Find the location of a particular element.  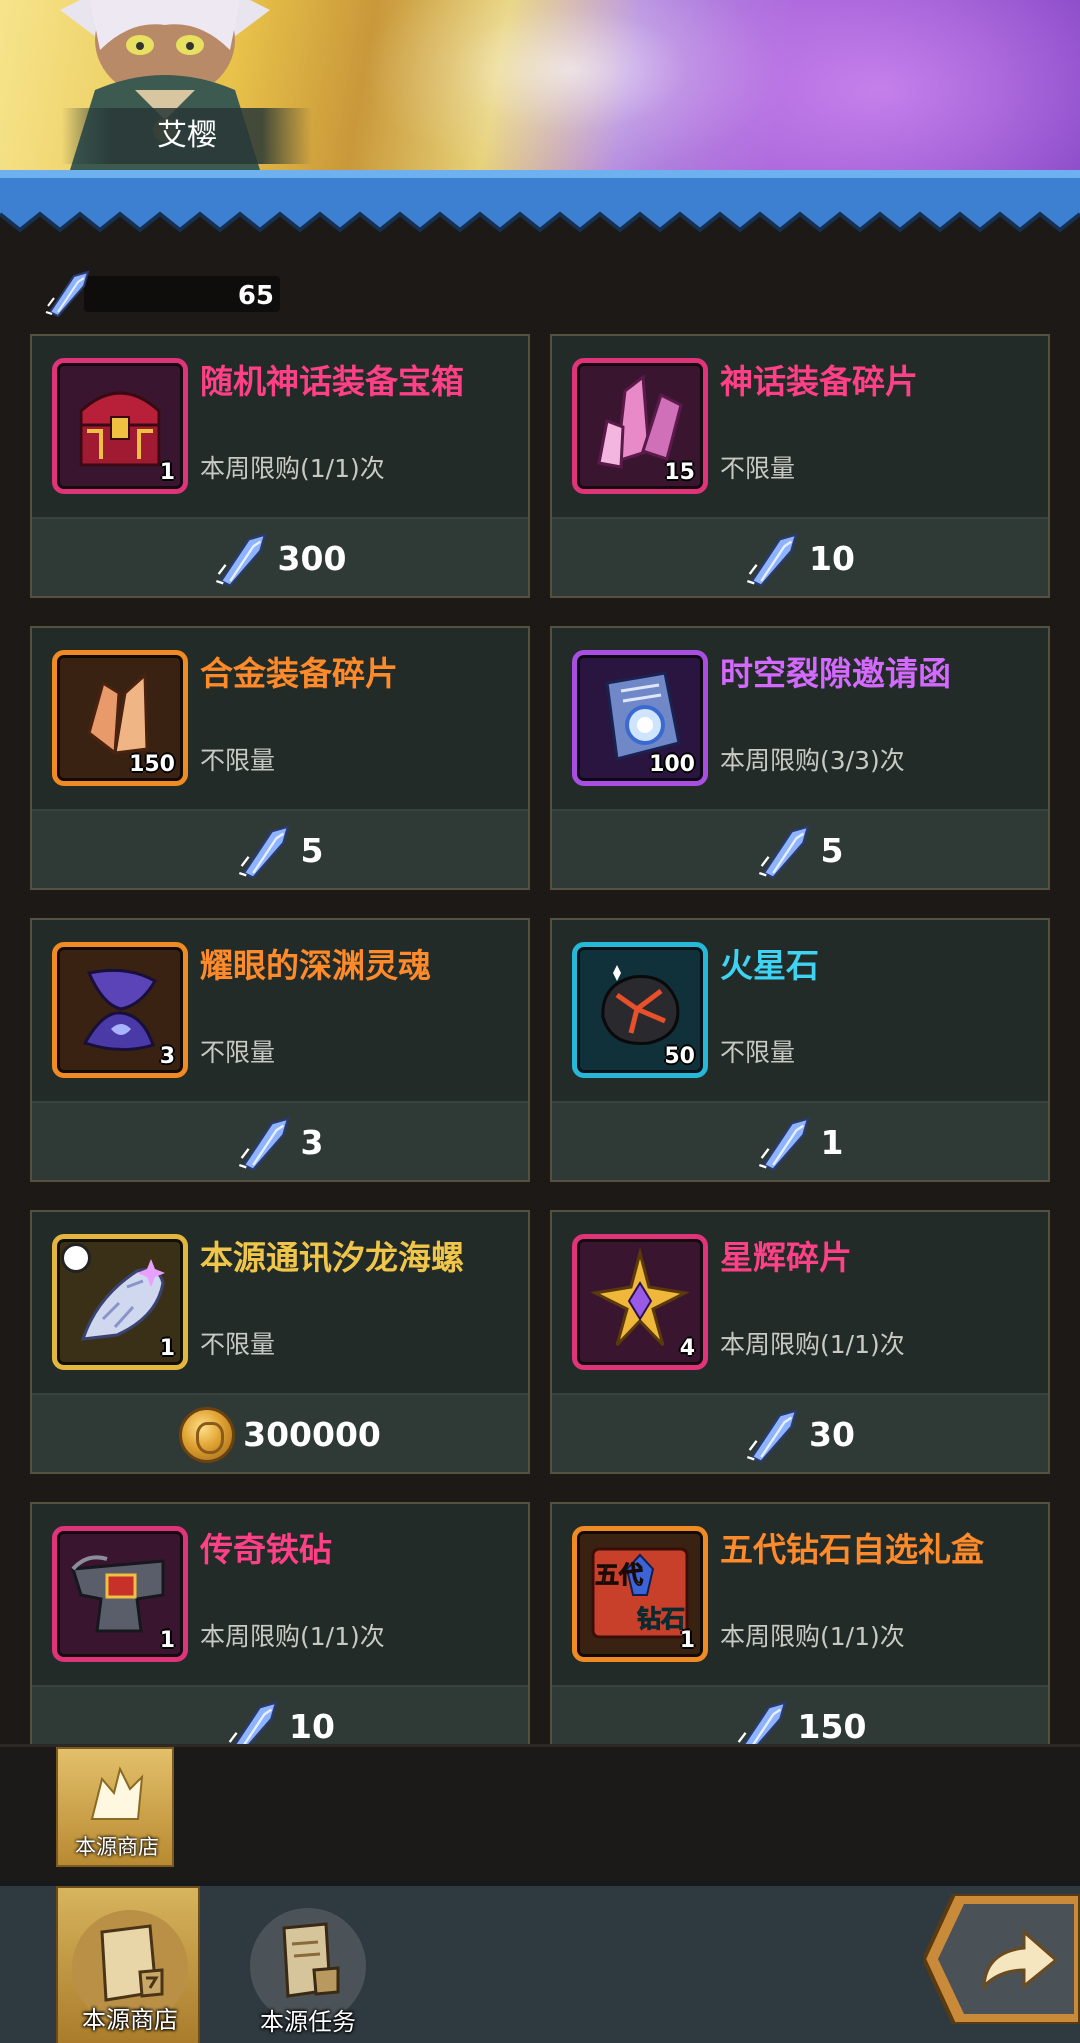

gift-box-left-text: 五代 is located at coordinates (619, 1575).